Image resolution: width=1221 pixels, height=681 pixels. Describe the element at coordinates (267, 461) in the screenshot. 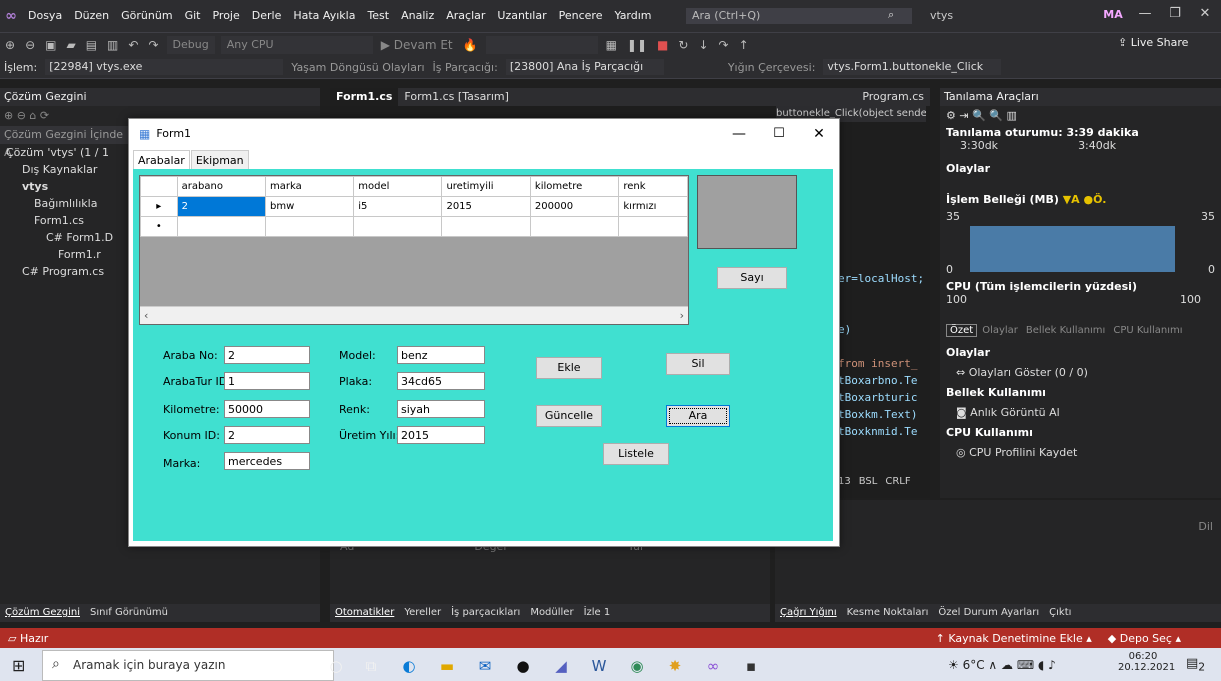

I see `marka-input: mercedes` at that location.